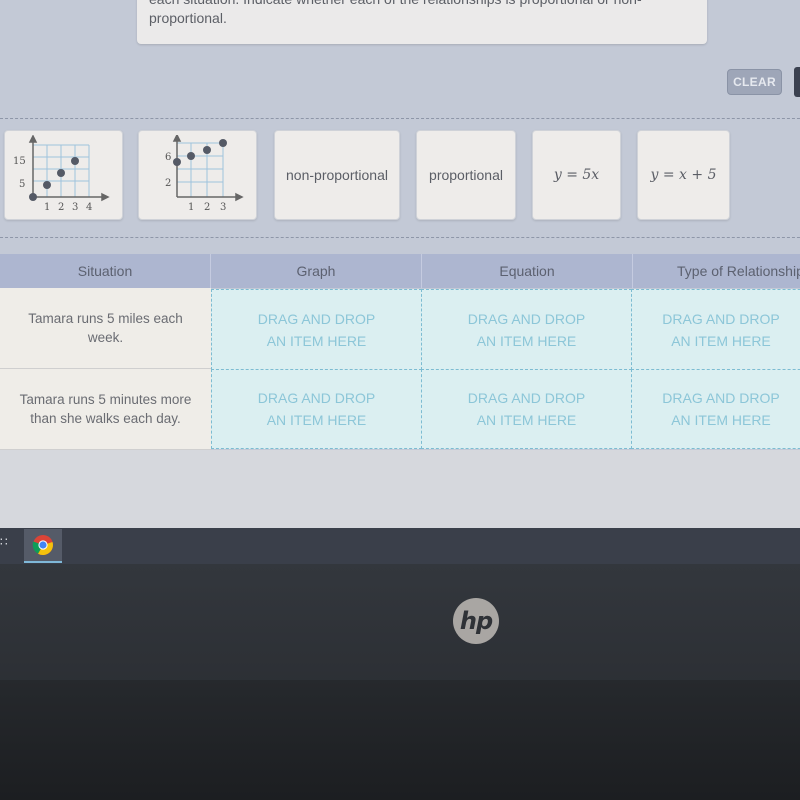 The width and height of the screenshot is (800, 800). I want to click on instructions-line-2: proportional., so click(188, 18).